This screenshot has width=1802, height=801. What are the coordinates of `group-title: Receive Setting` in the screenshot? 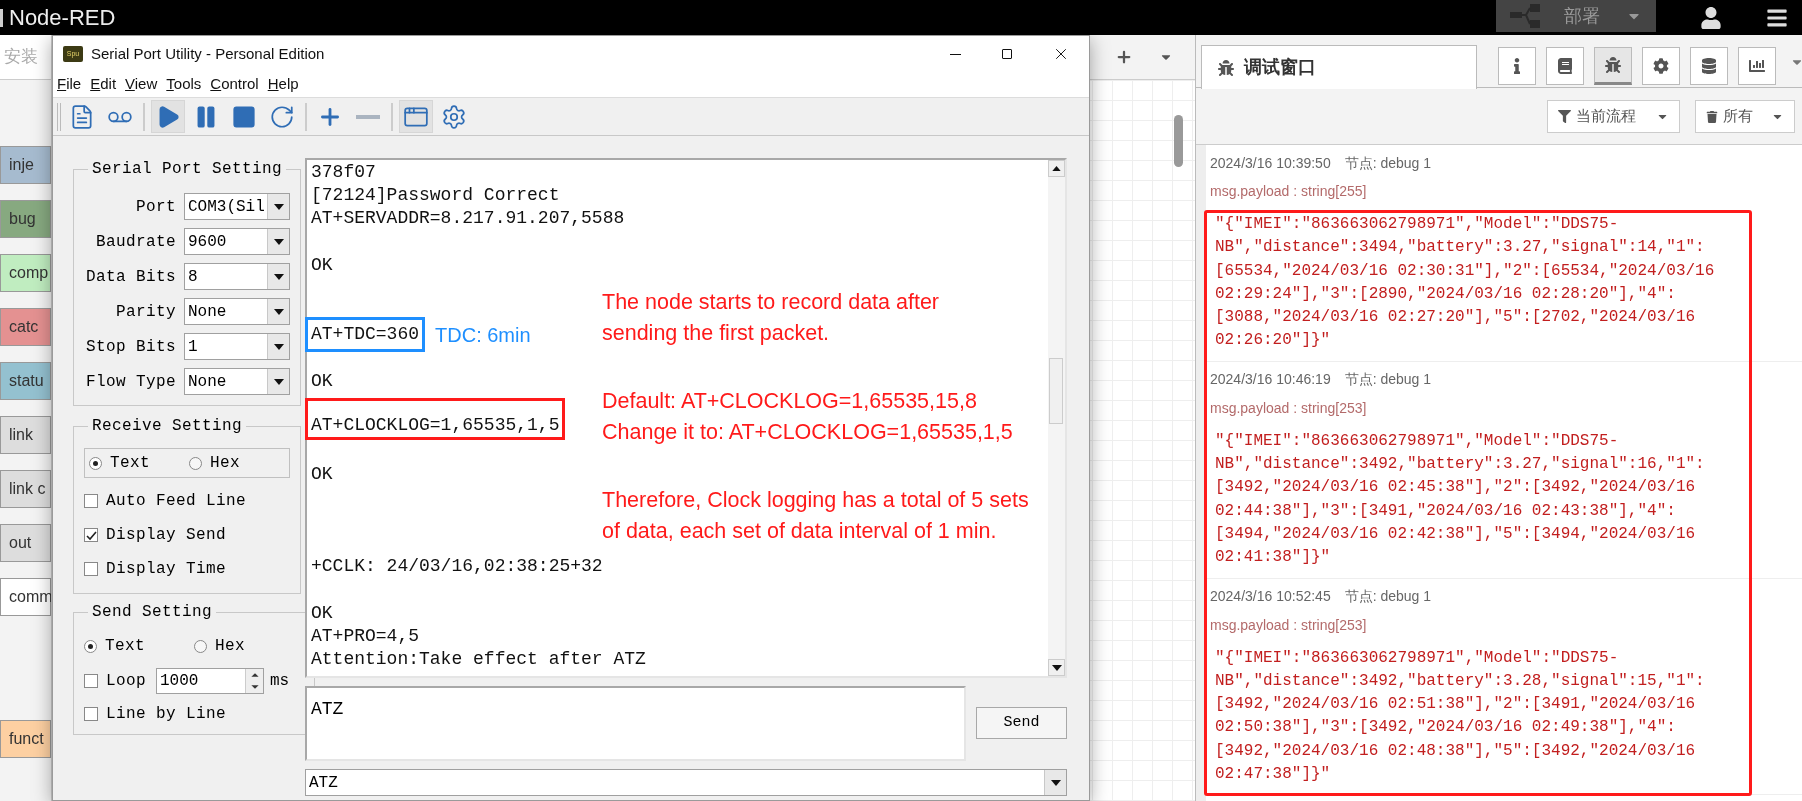 It's located at (167, 426).